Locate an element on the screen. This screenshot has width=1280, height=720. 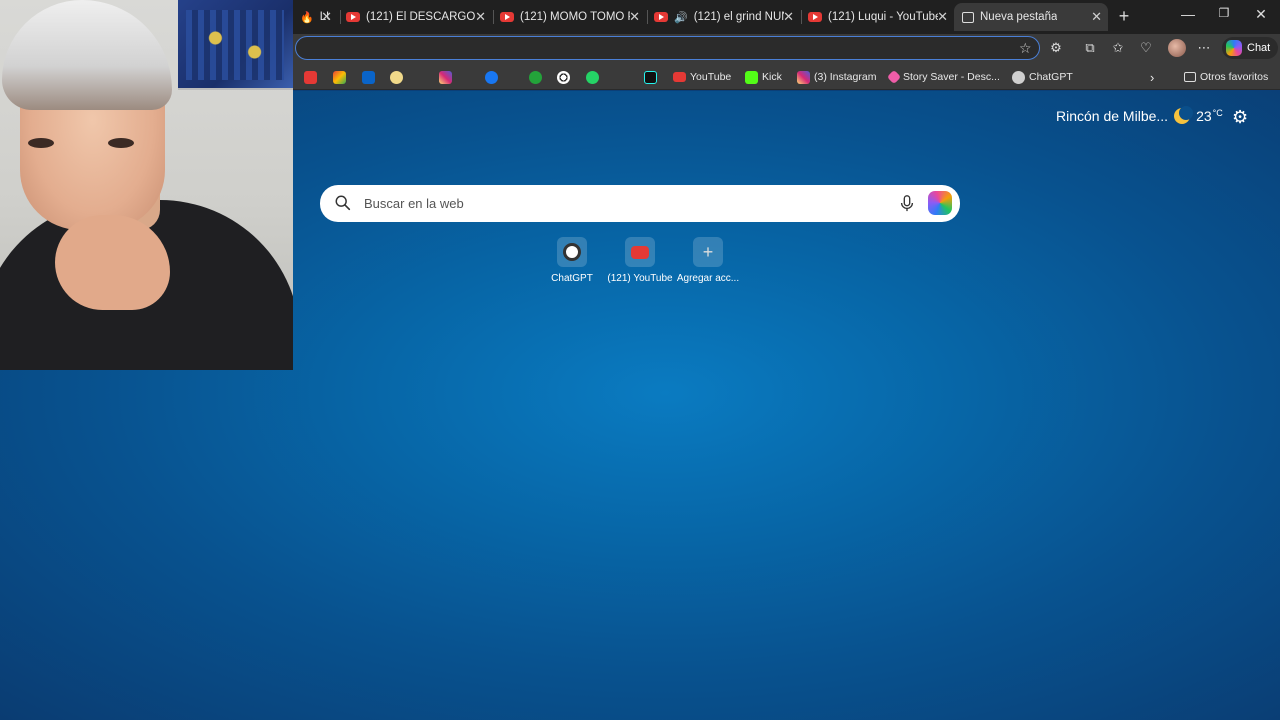
wall-poster is located at coordinates (235, 45).